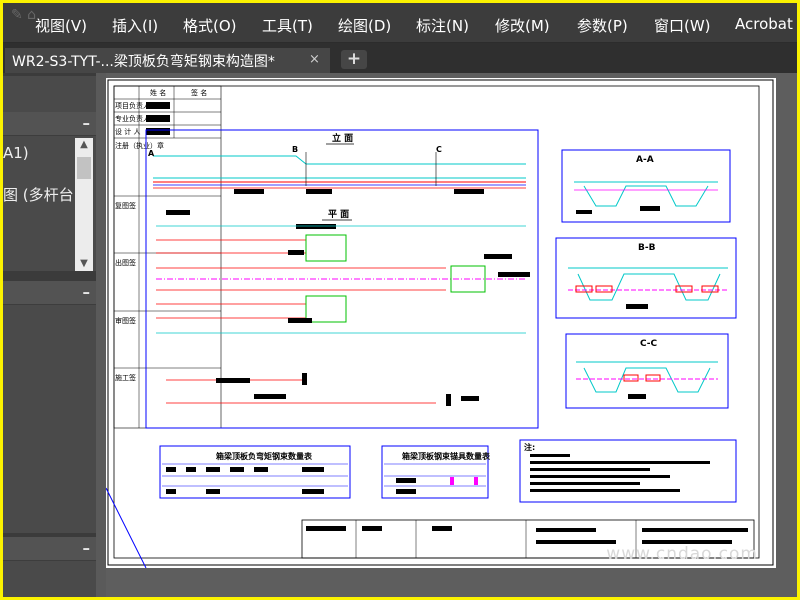  I want to click on section-a-view: A-A, so click(646, 186).